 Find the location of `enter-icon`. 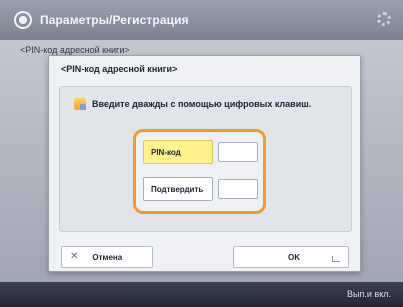

enter-icon is located at coordinates (336, 259).